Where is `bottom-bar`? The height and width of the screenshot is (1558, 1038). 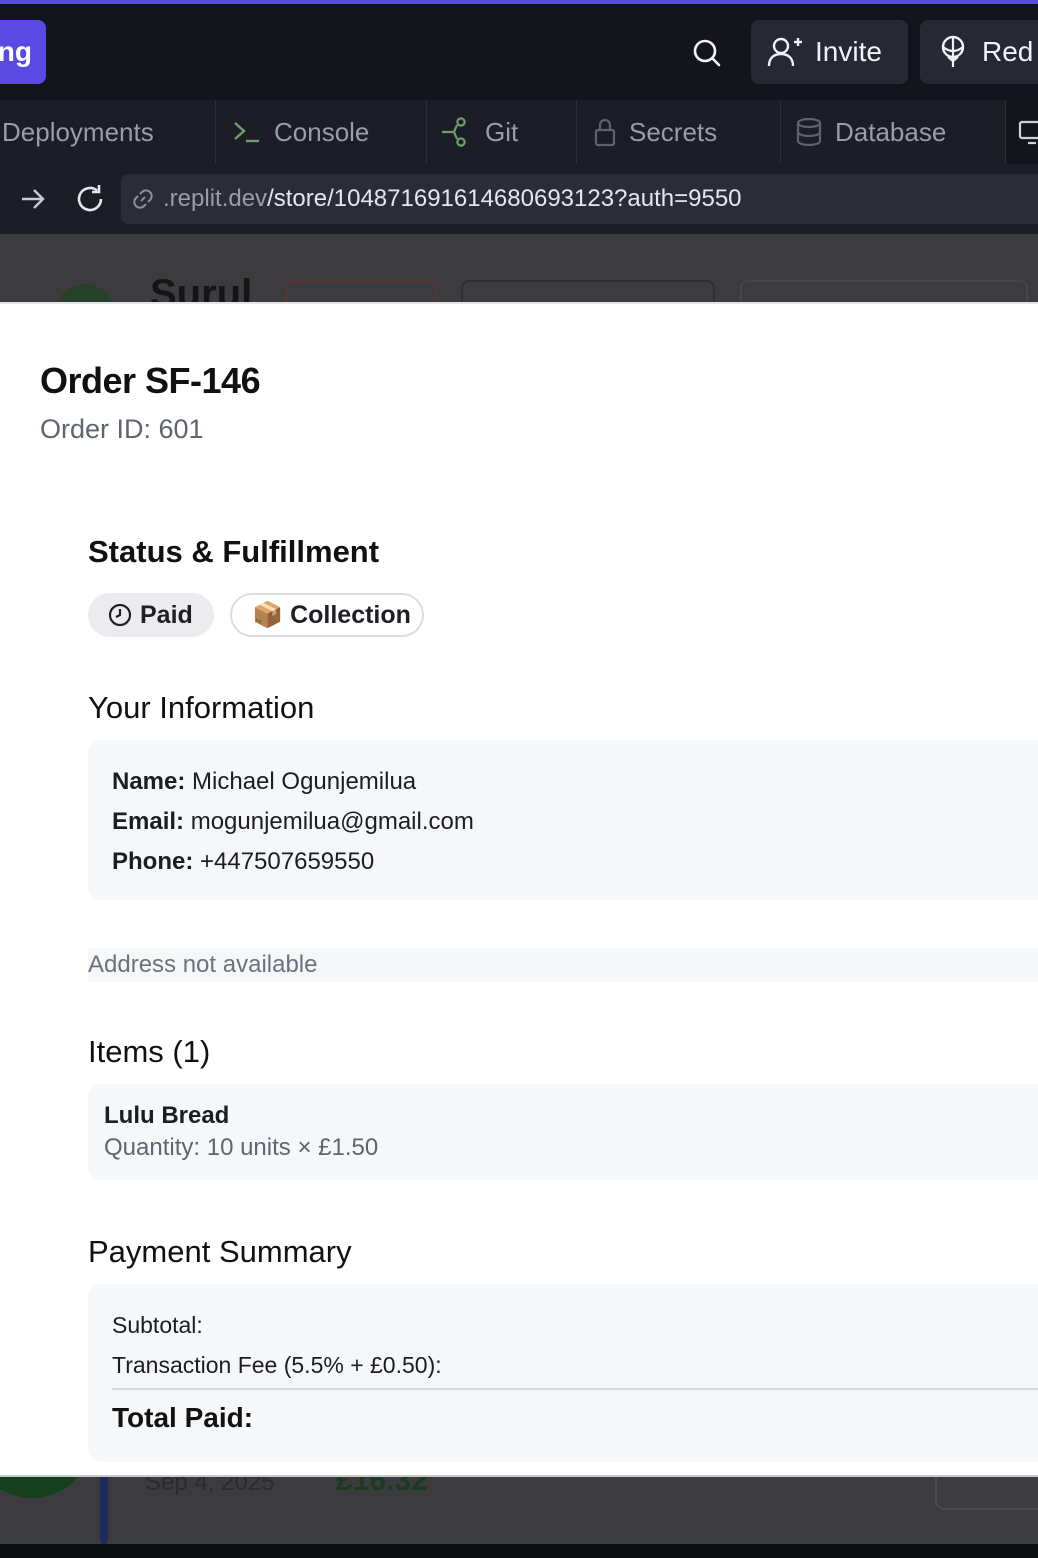 bottom-bar is located at coordinates (519, 1551).